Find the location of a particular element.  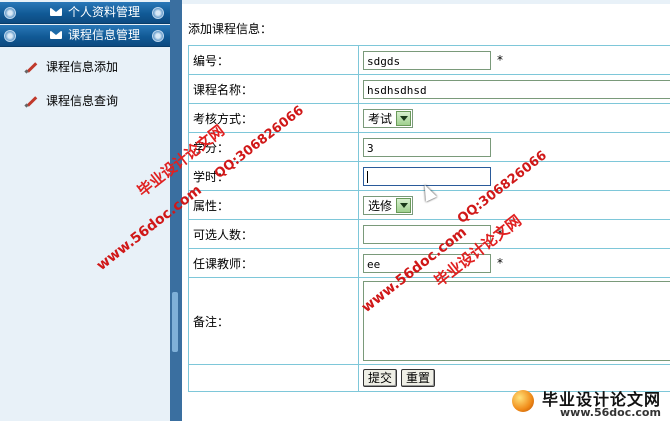

sidebar-link-course-add: 课程信息添加 is located at coordinates (71, 66).